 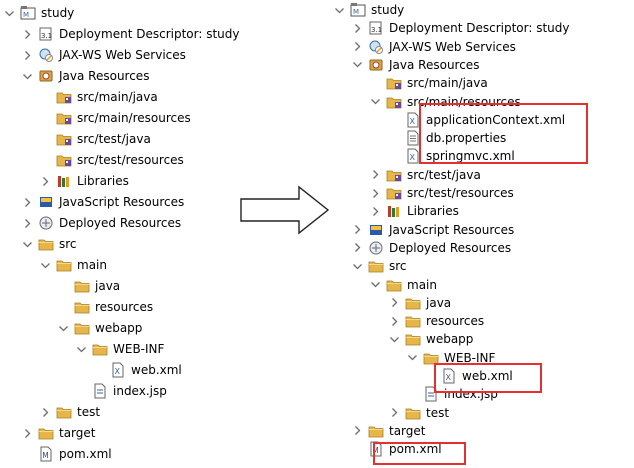 What do you see at coordinates (118, 371) in the screenshot?
I see `svg-text: X` at bounding box center [118, 371].